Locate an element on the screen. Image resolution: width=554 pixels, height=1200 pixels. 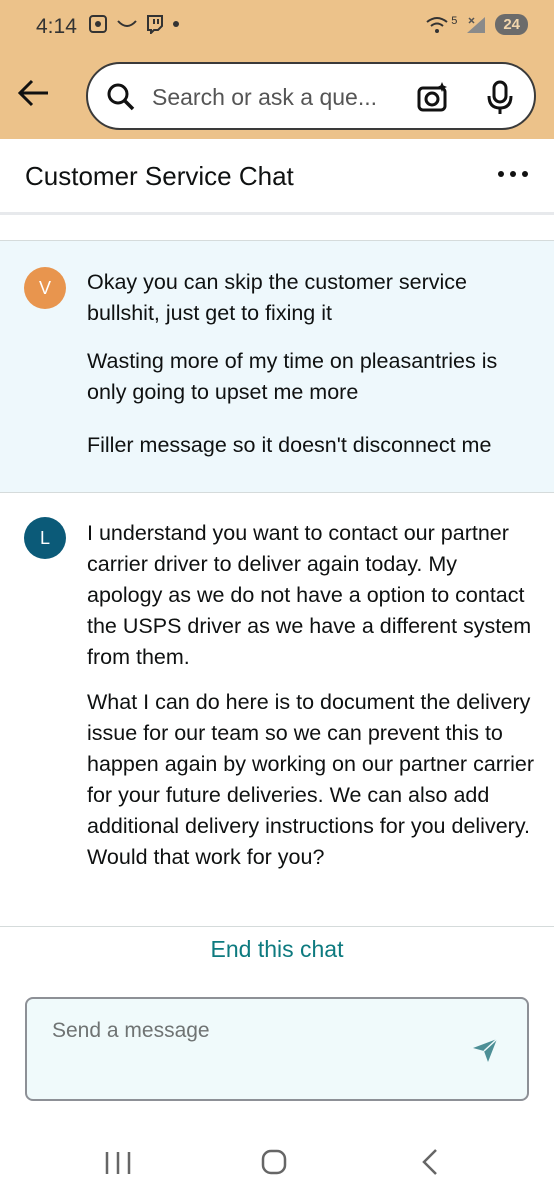
system-icons: 5 24 is located at coordinates (476, 24).